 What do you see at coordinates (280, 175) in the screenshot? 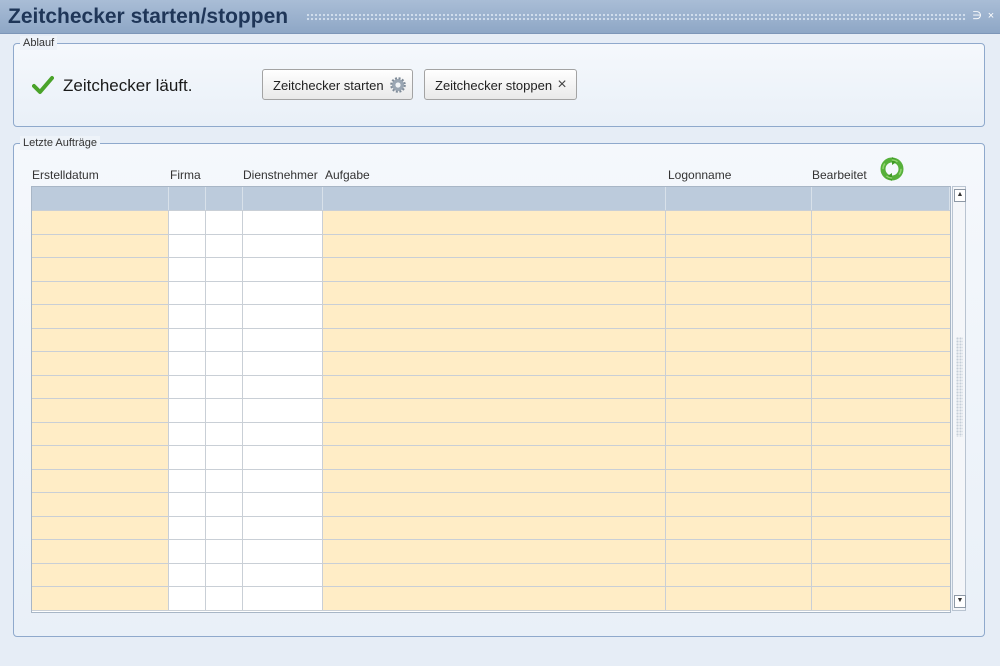
I see `column-header-dienstnehmer: Dienstnehmer` at bounding box center [280, 175].